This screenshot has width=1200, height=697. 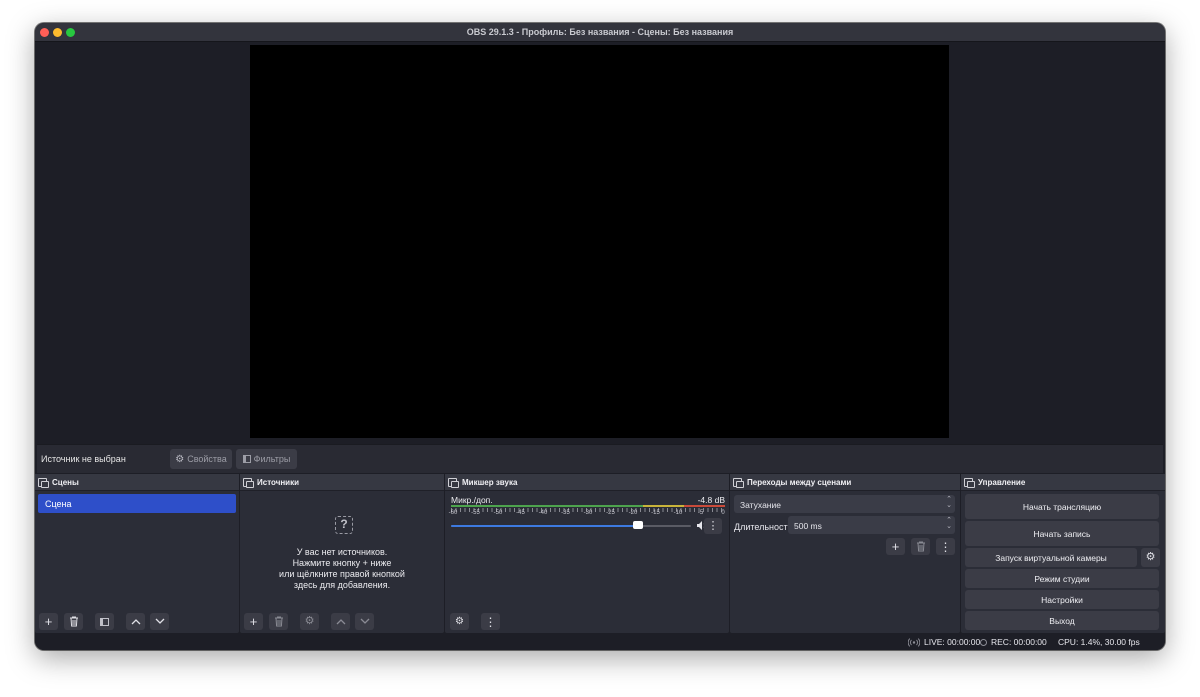 I want to click on move-source-down-button, so click(x=364, y=621).